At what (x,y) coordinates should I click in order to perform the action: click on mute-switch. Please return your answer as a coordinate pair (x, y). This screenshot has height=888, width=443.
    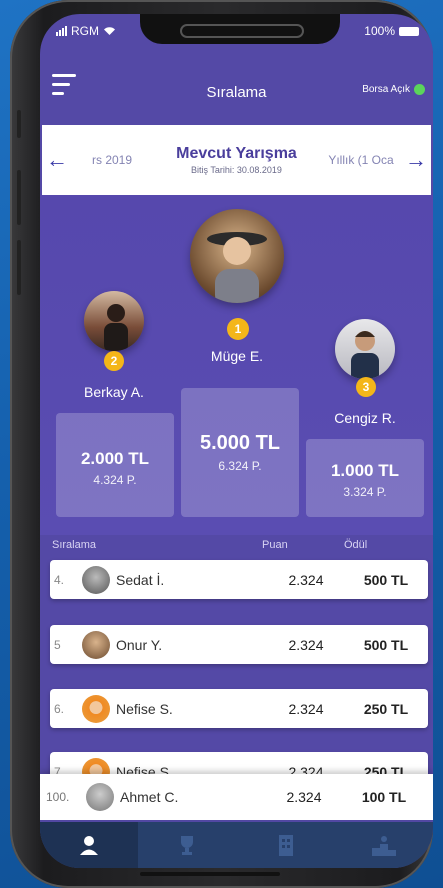
    Looking at the image, I should click on (19, 124).